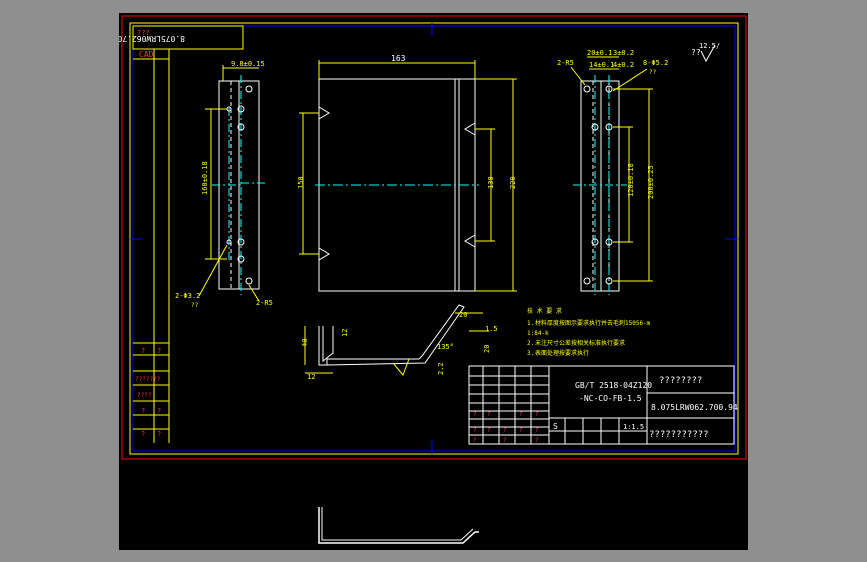 This screenshot has height=562, width=867. I want to click on right-dim-e: 8-Φ5.2, so click(655, 63).